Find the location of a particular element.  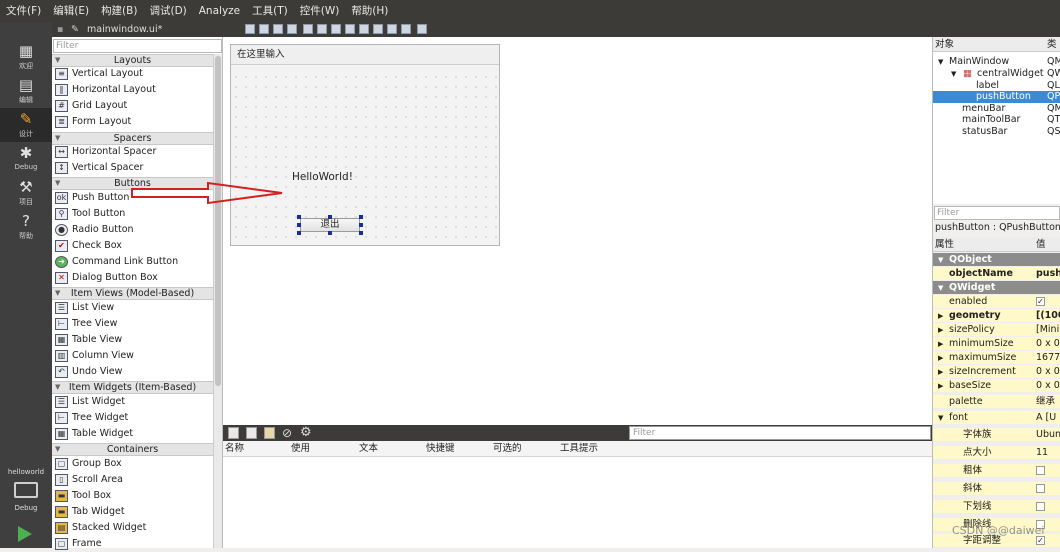

column-header: 名称 is located at coordinates (234, 449).